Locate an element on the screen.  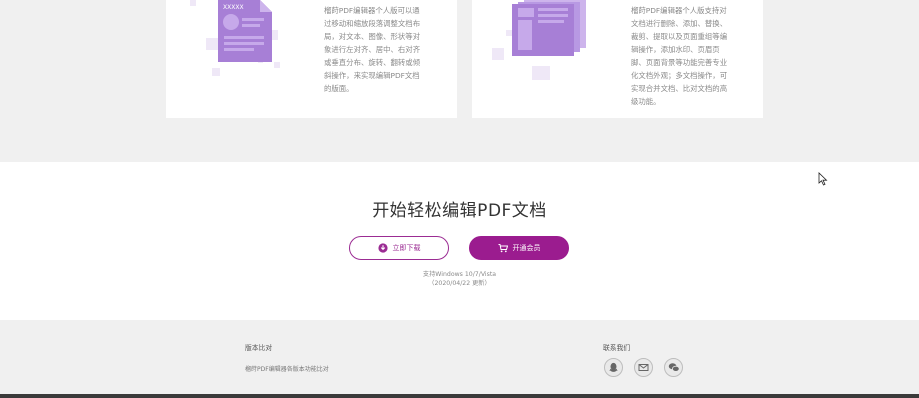
wechat-icon is located at coordinates (673, 367).